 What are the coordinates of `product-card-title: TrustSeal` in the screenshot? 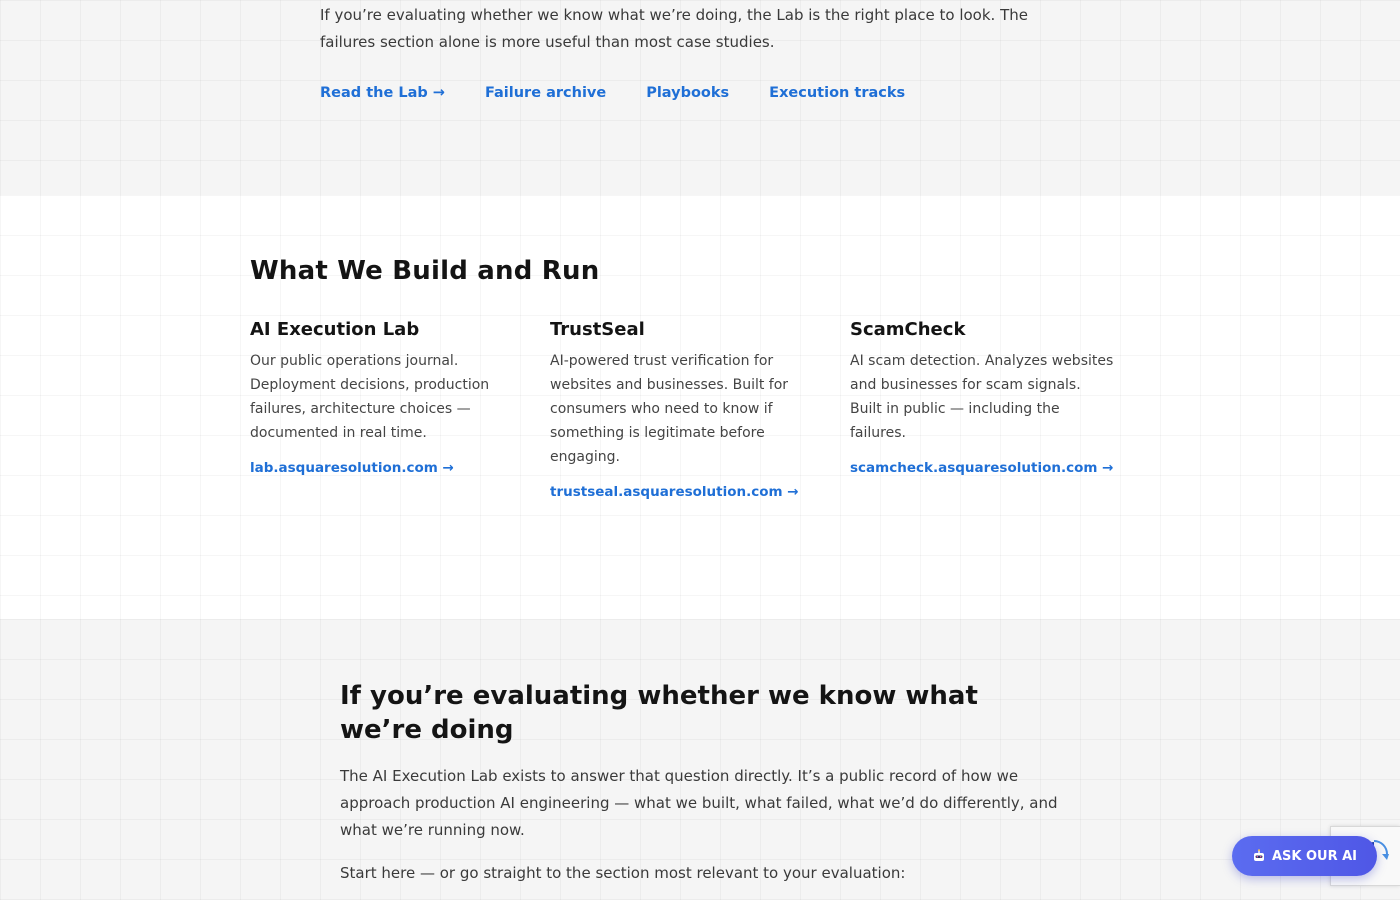 It's located at (597, 329).